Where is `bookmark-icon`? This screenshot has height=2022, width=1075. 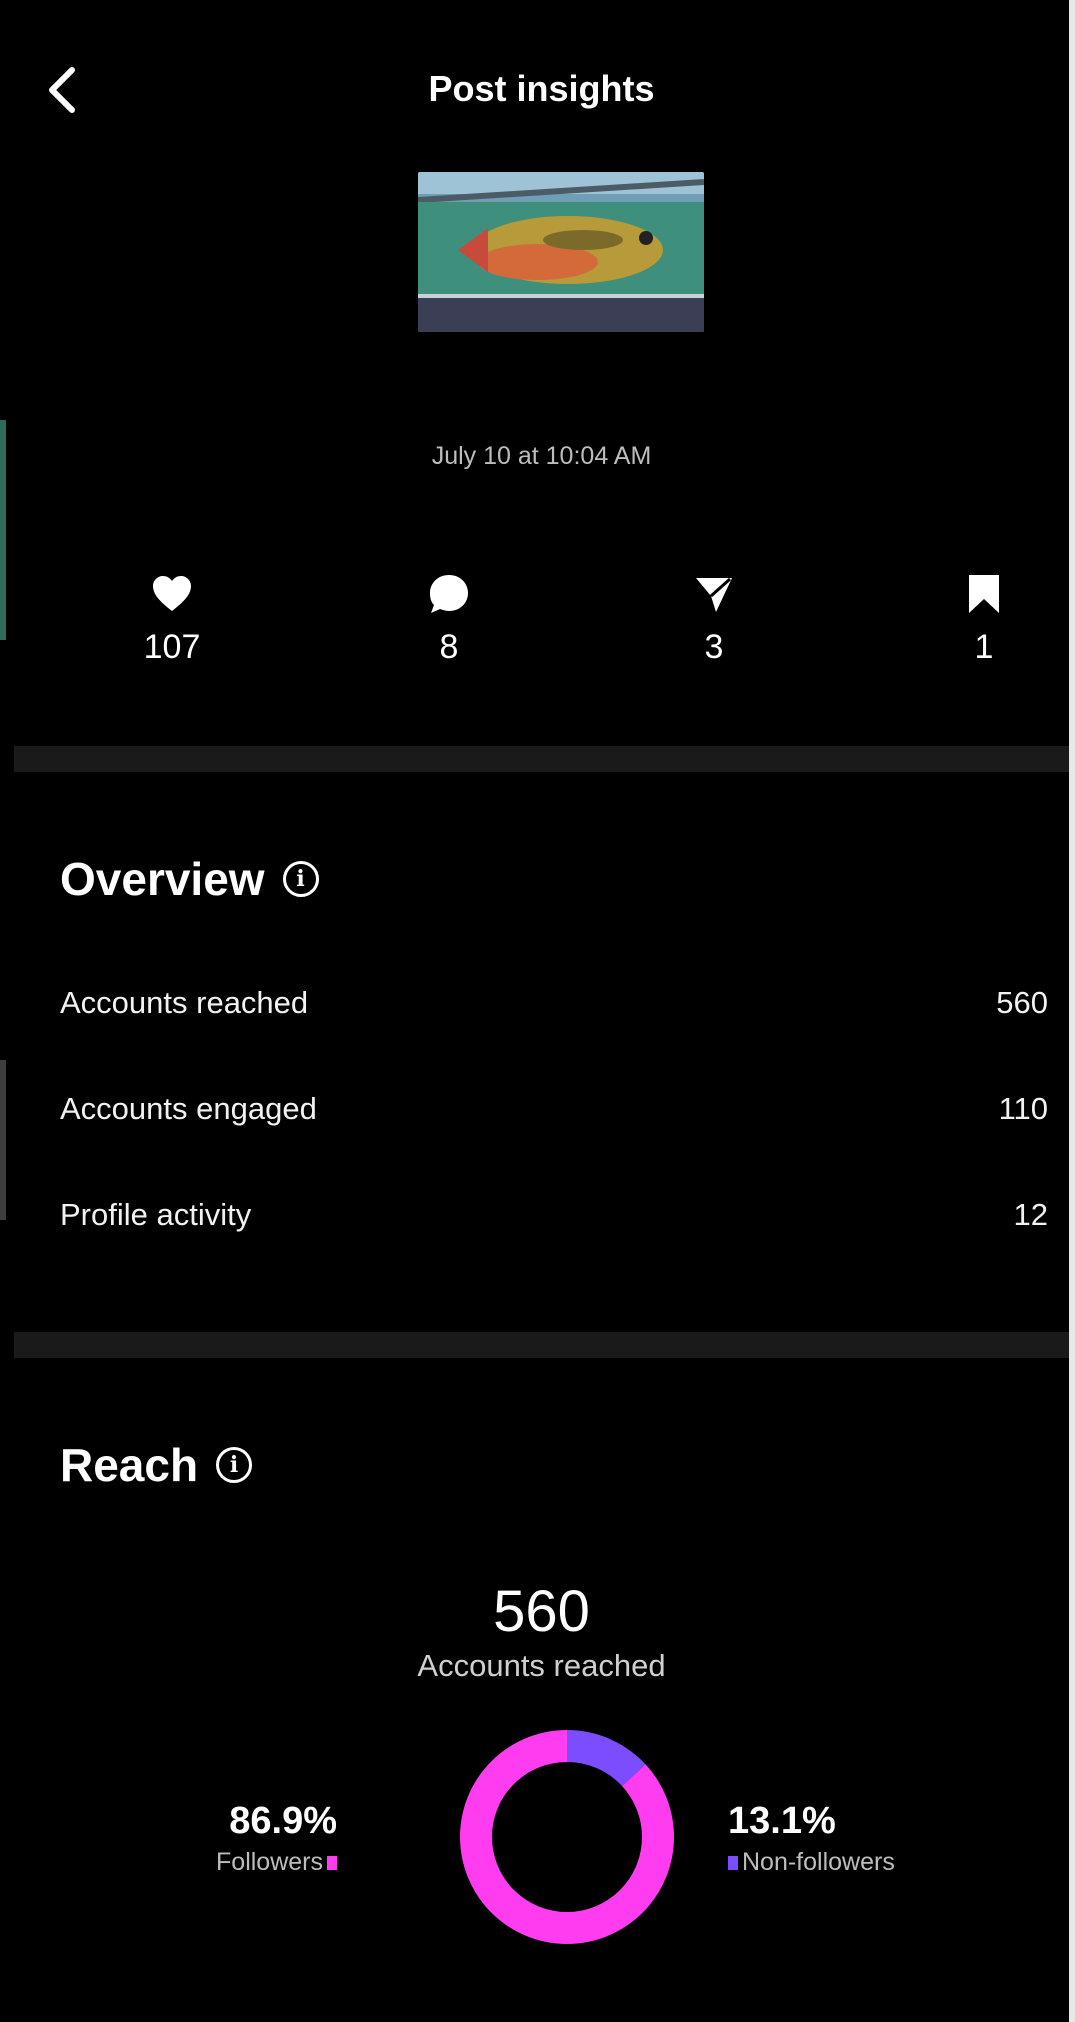 bookmark-icon is located at coordinates (984, 594).